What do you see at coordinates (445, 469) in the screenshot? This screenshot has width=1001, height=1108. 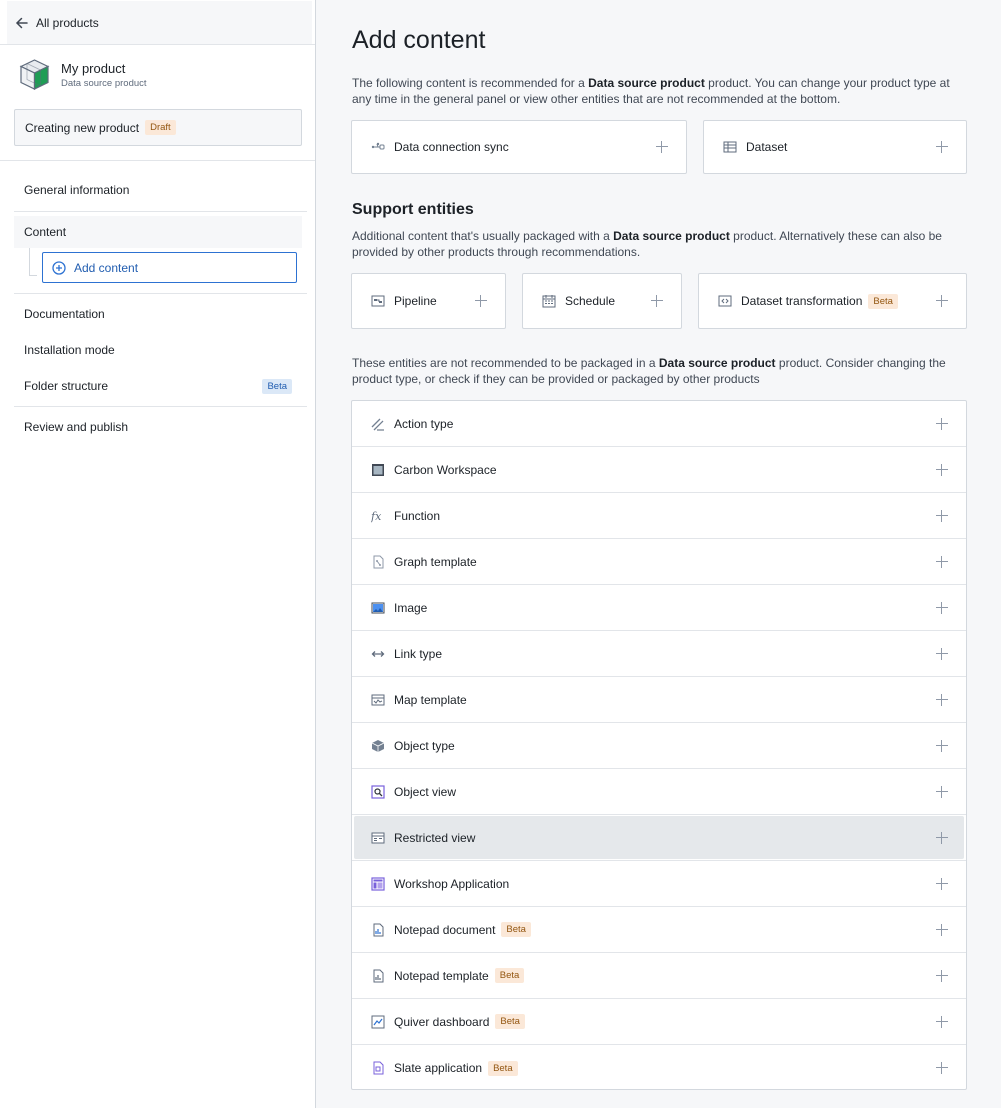 I see `row-label: Carbon Workspace` at bounding box center [445, 469].